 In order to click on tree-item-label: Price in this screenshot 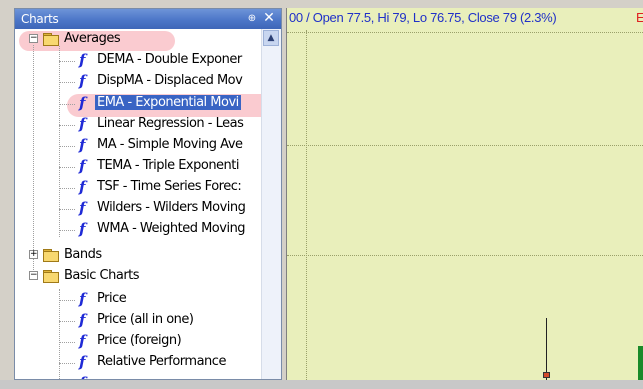, I will do `click(112, 298)`.